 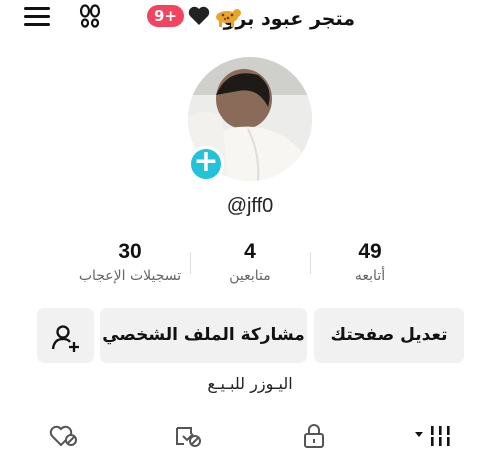 I want to click on liked-icon, so click(x=63, y=436).